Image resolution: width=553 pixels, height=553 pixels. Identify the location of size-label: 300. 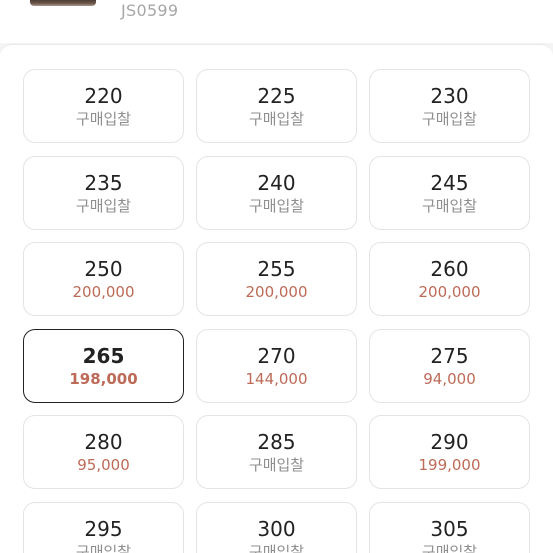
(276, 528).